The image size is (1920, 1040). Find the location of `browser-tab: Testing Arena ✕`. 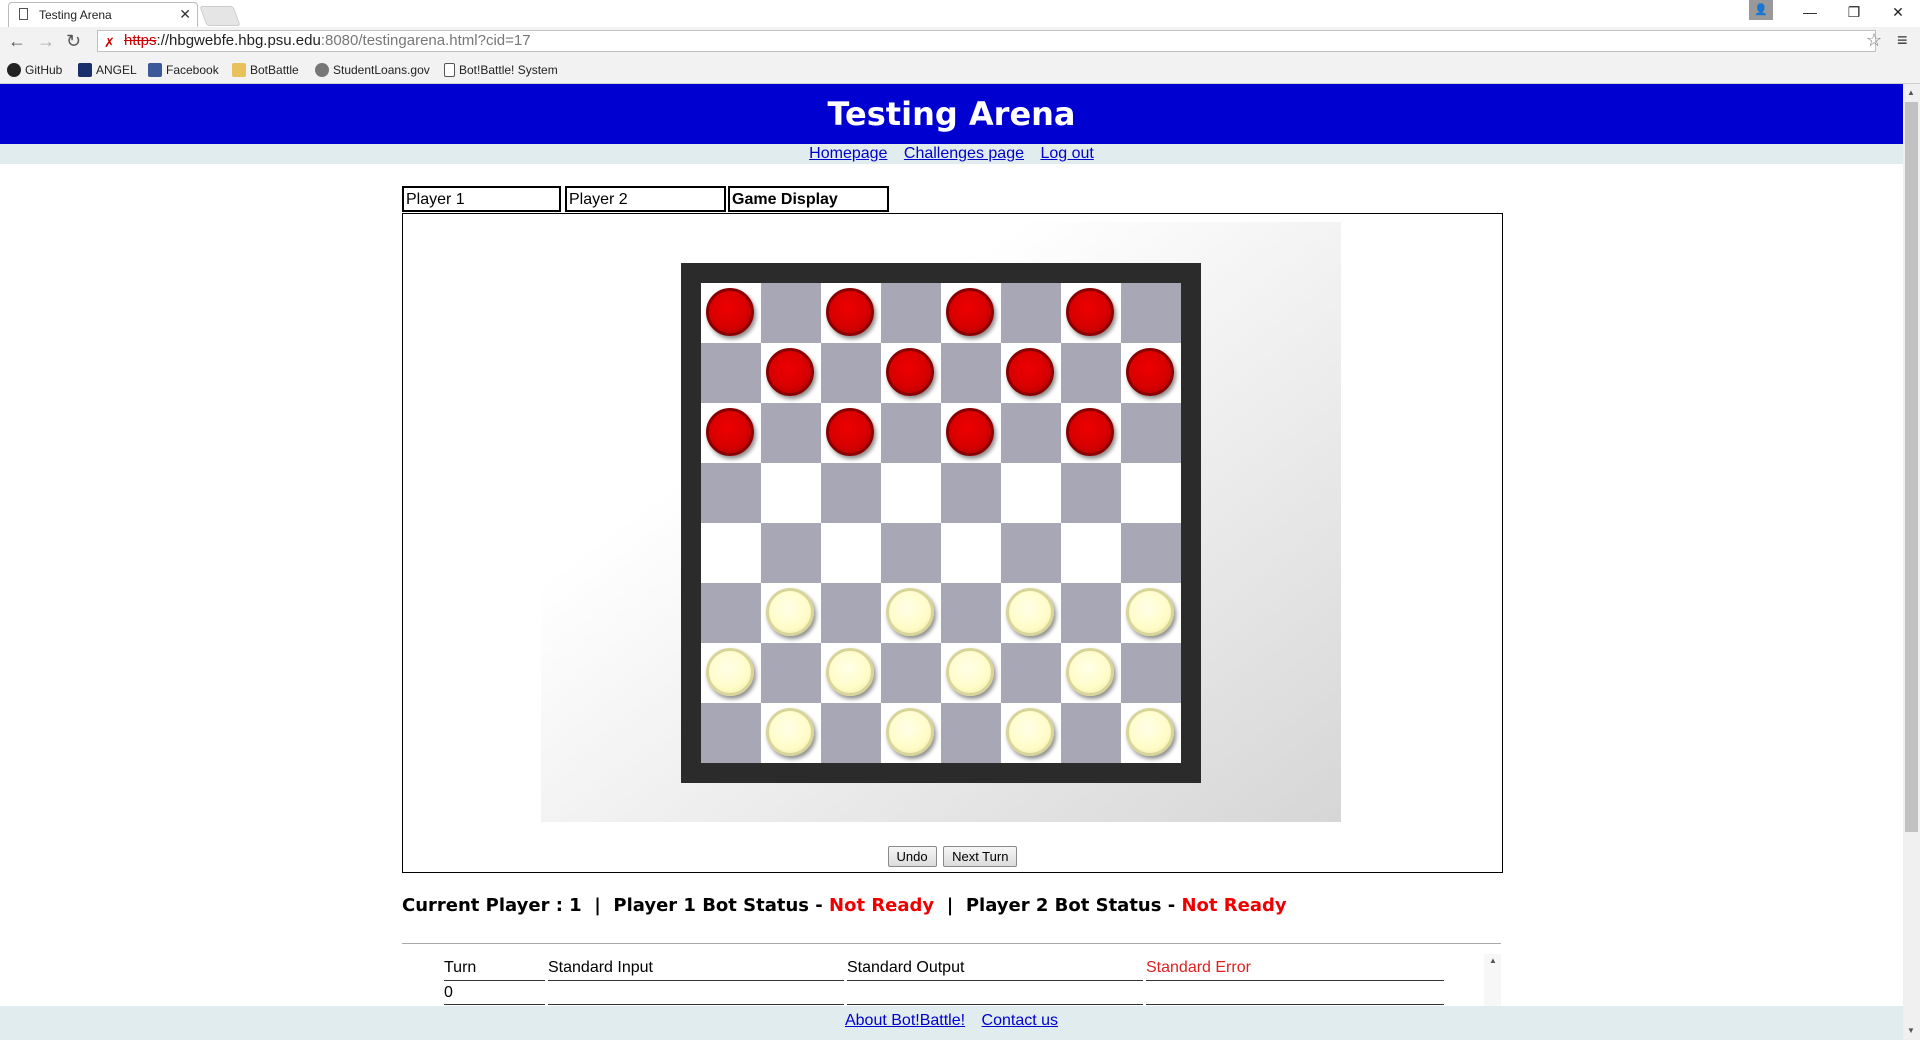

browser-tab: Testing Arena ✕ is located at coordinates (103, 14).